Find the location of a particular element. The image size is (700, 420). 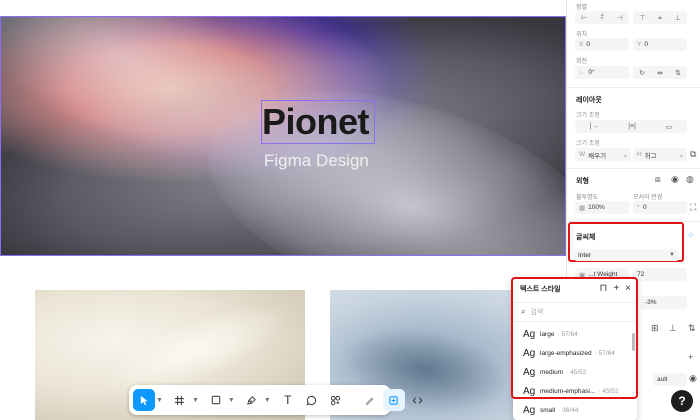

y-position-field: Y0 is located at coordinates (660, 44).